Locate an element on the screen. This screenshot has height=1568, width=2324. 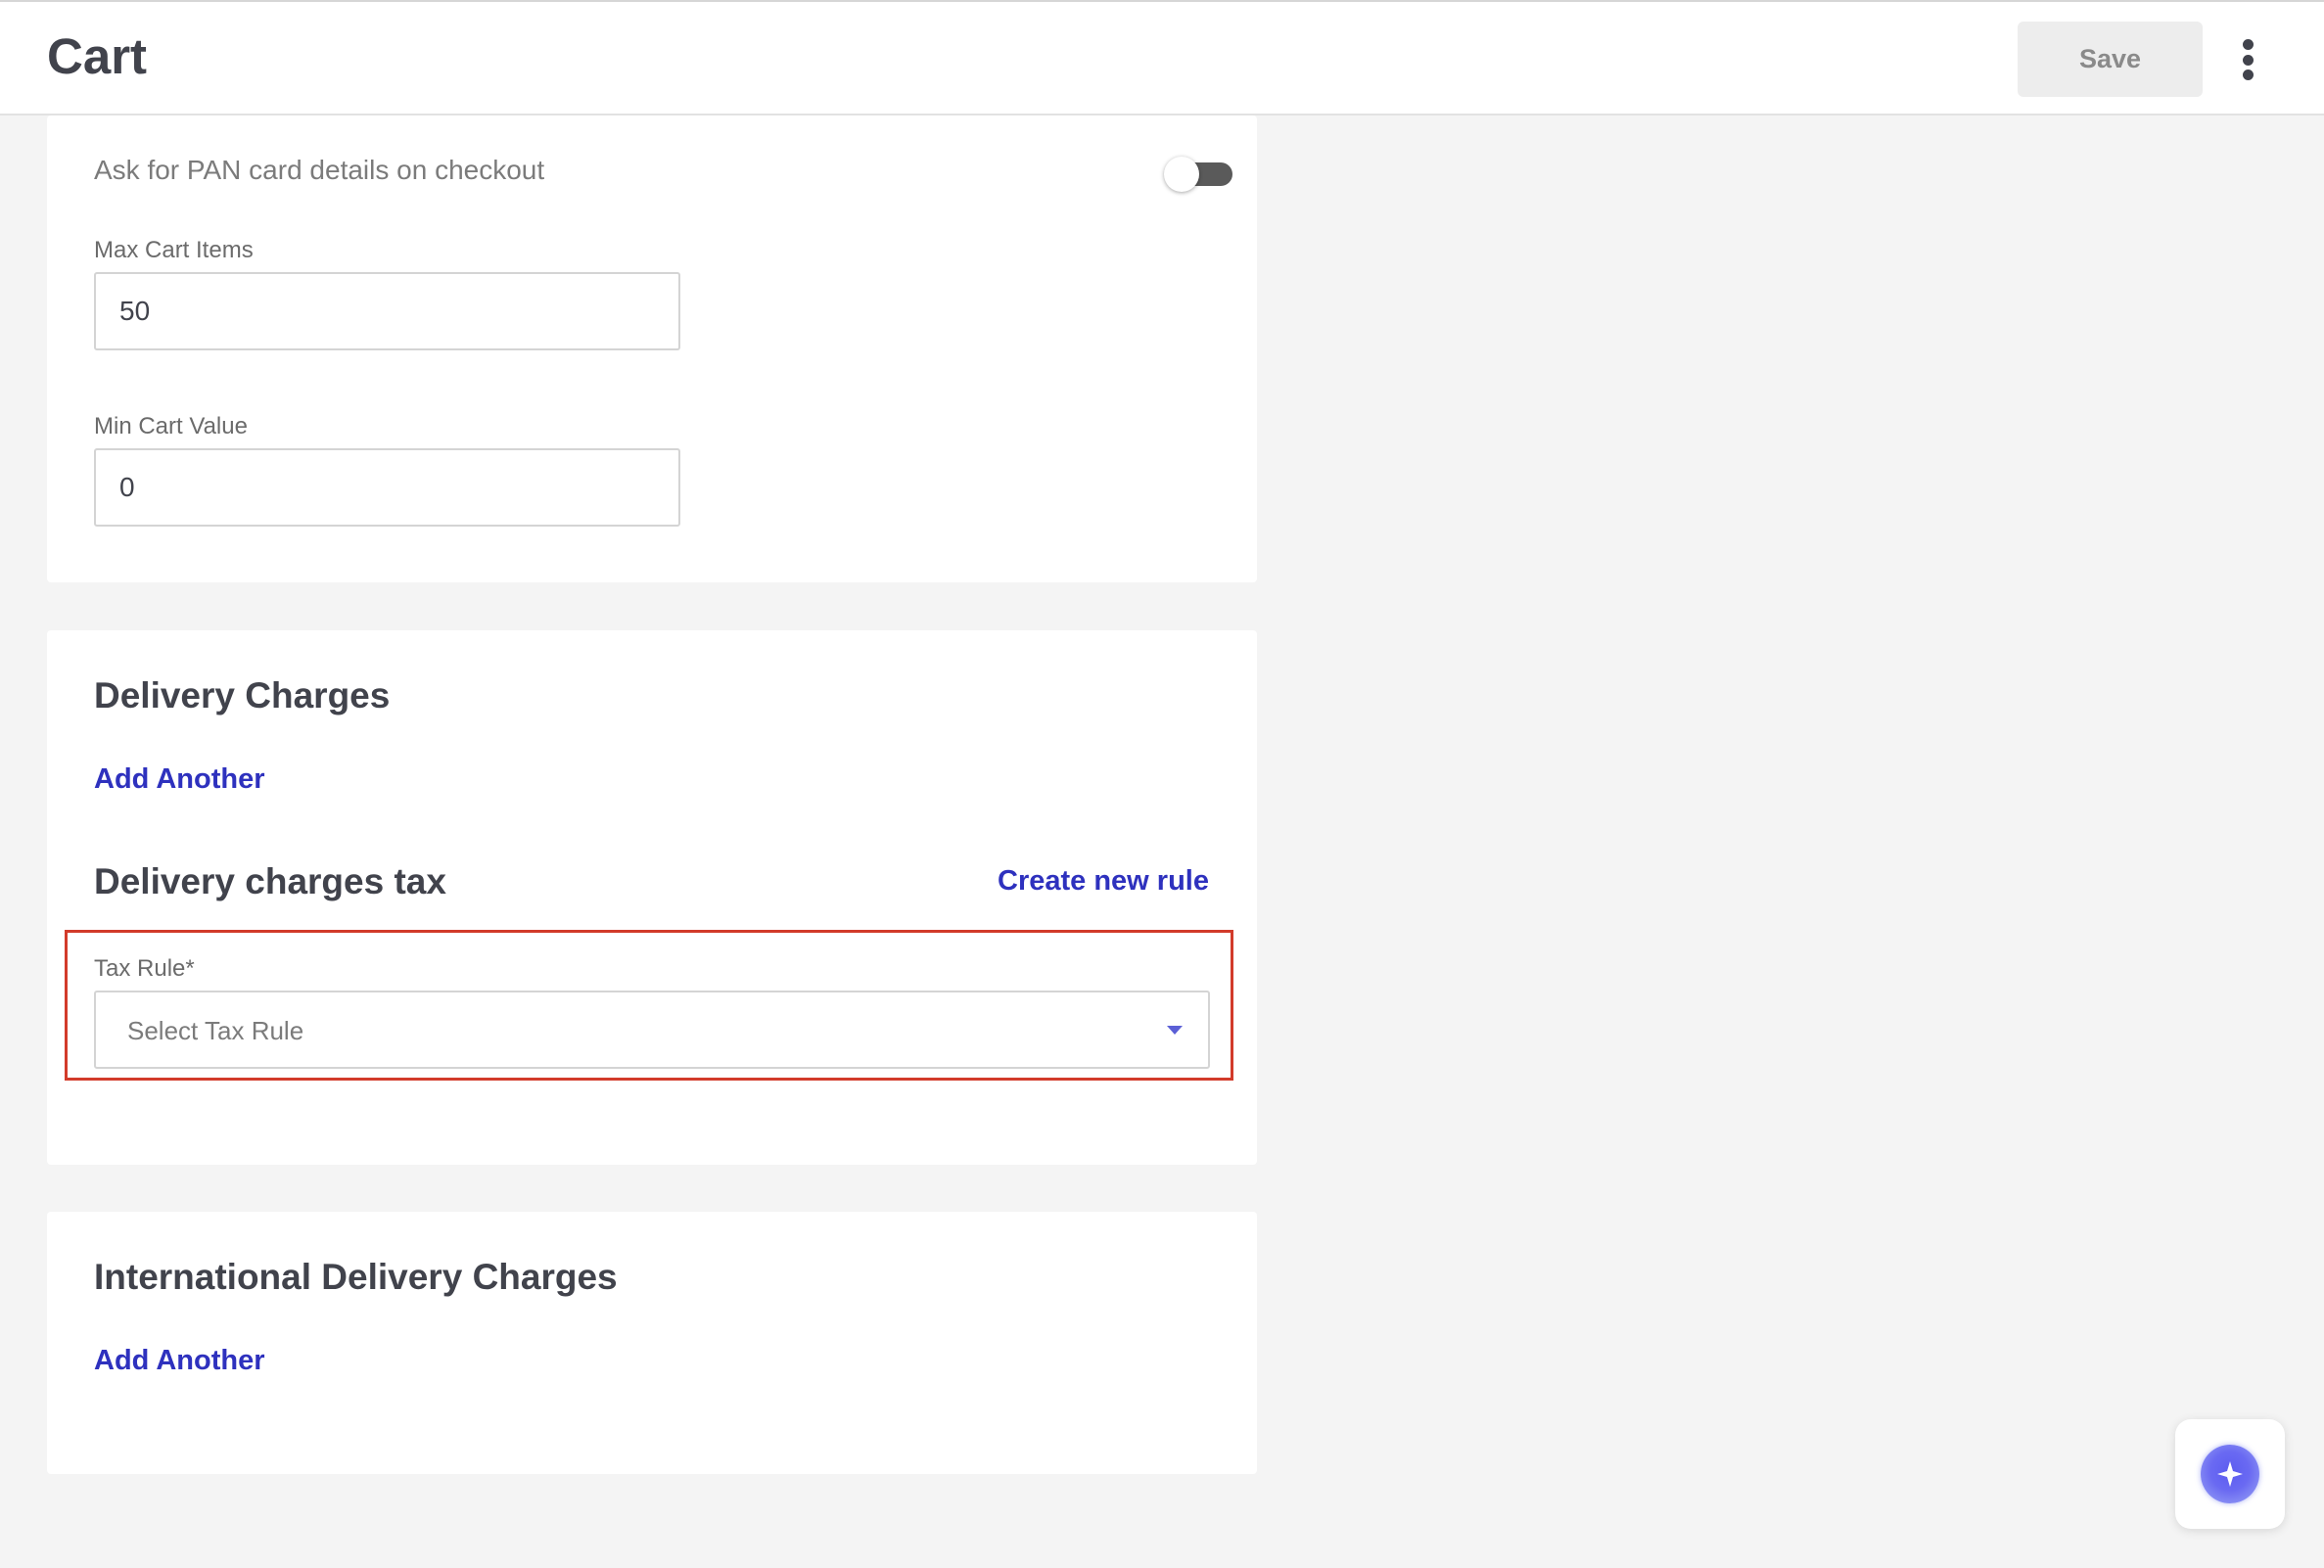
assistant-button is located at coordinates (2230, 1474).